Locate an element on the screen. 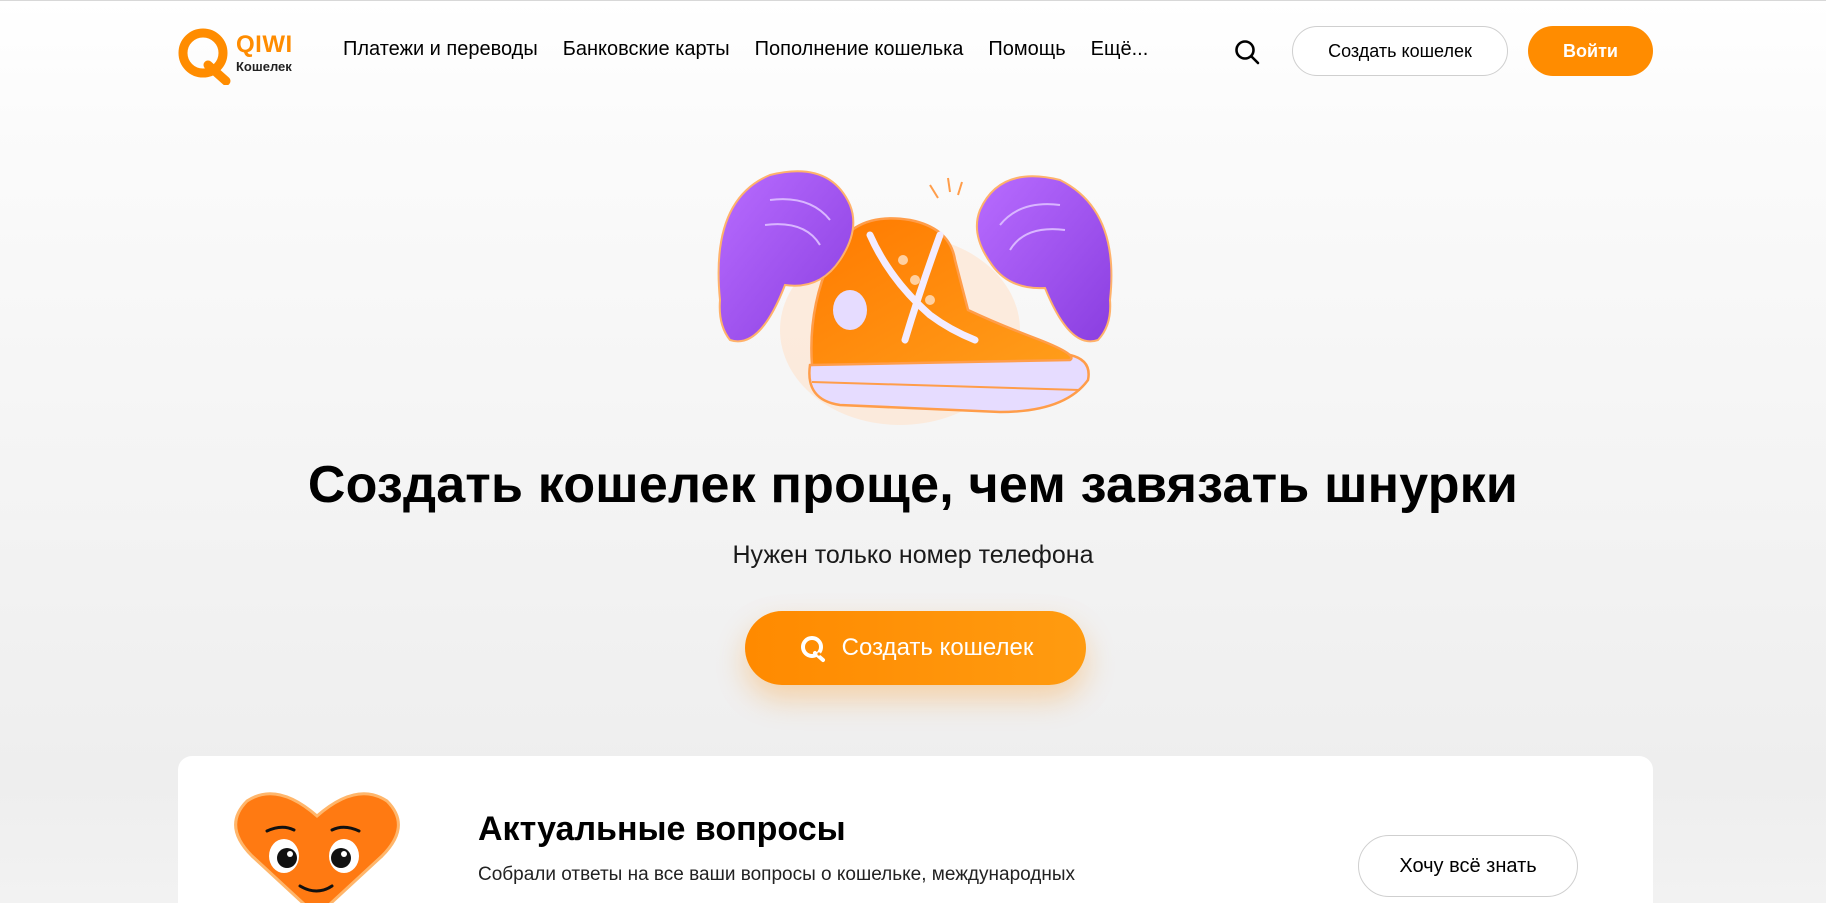 This screenshot has height=903, width=1826. nav-top-up: Пополнение кошелька is located at coordinates (859, 49).